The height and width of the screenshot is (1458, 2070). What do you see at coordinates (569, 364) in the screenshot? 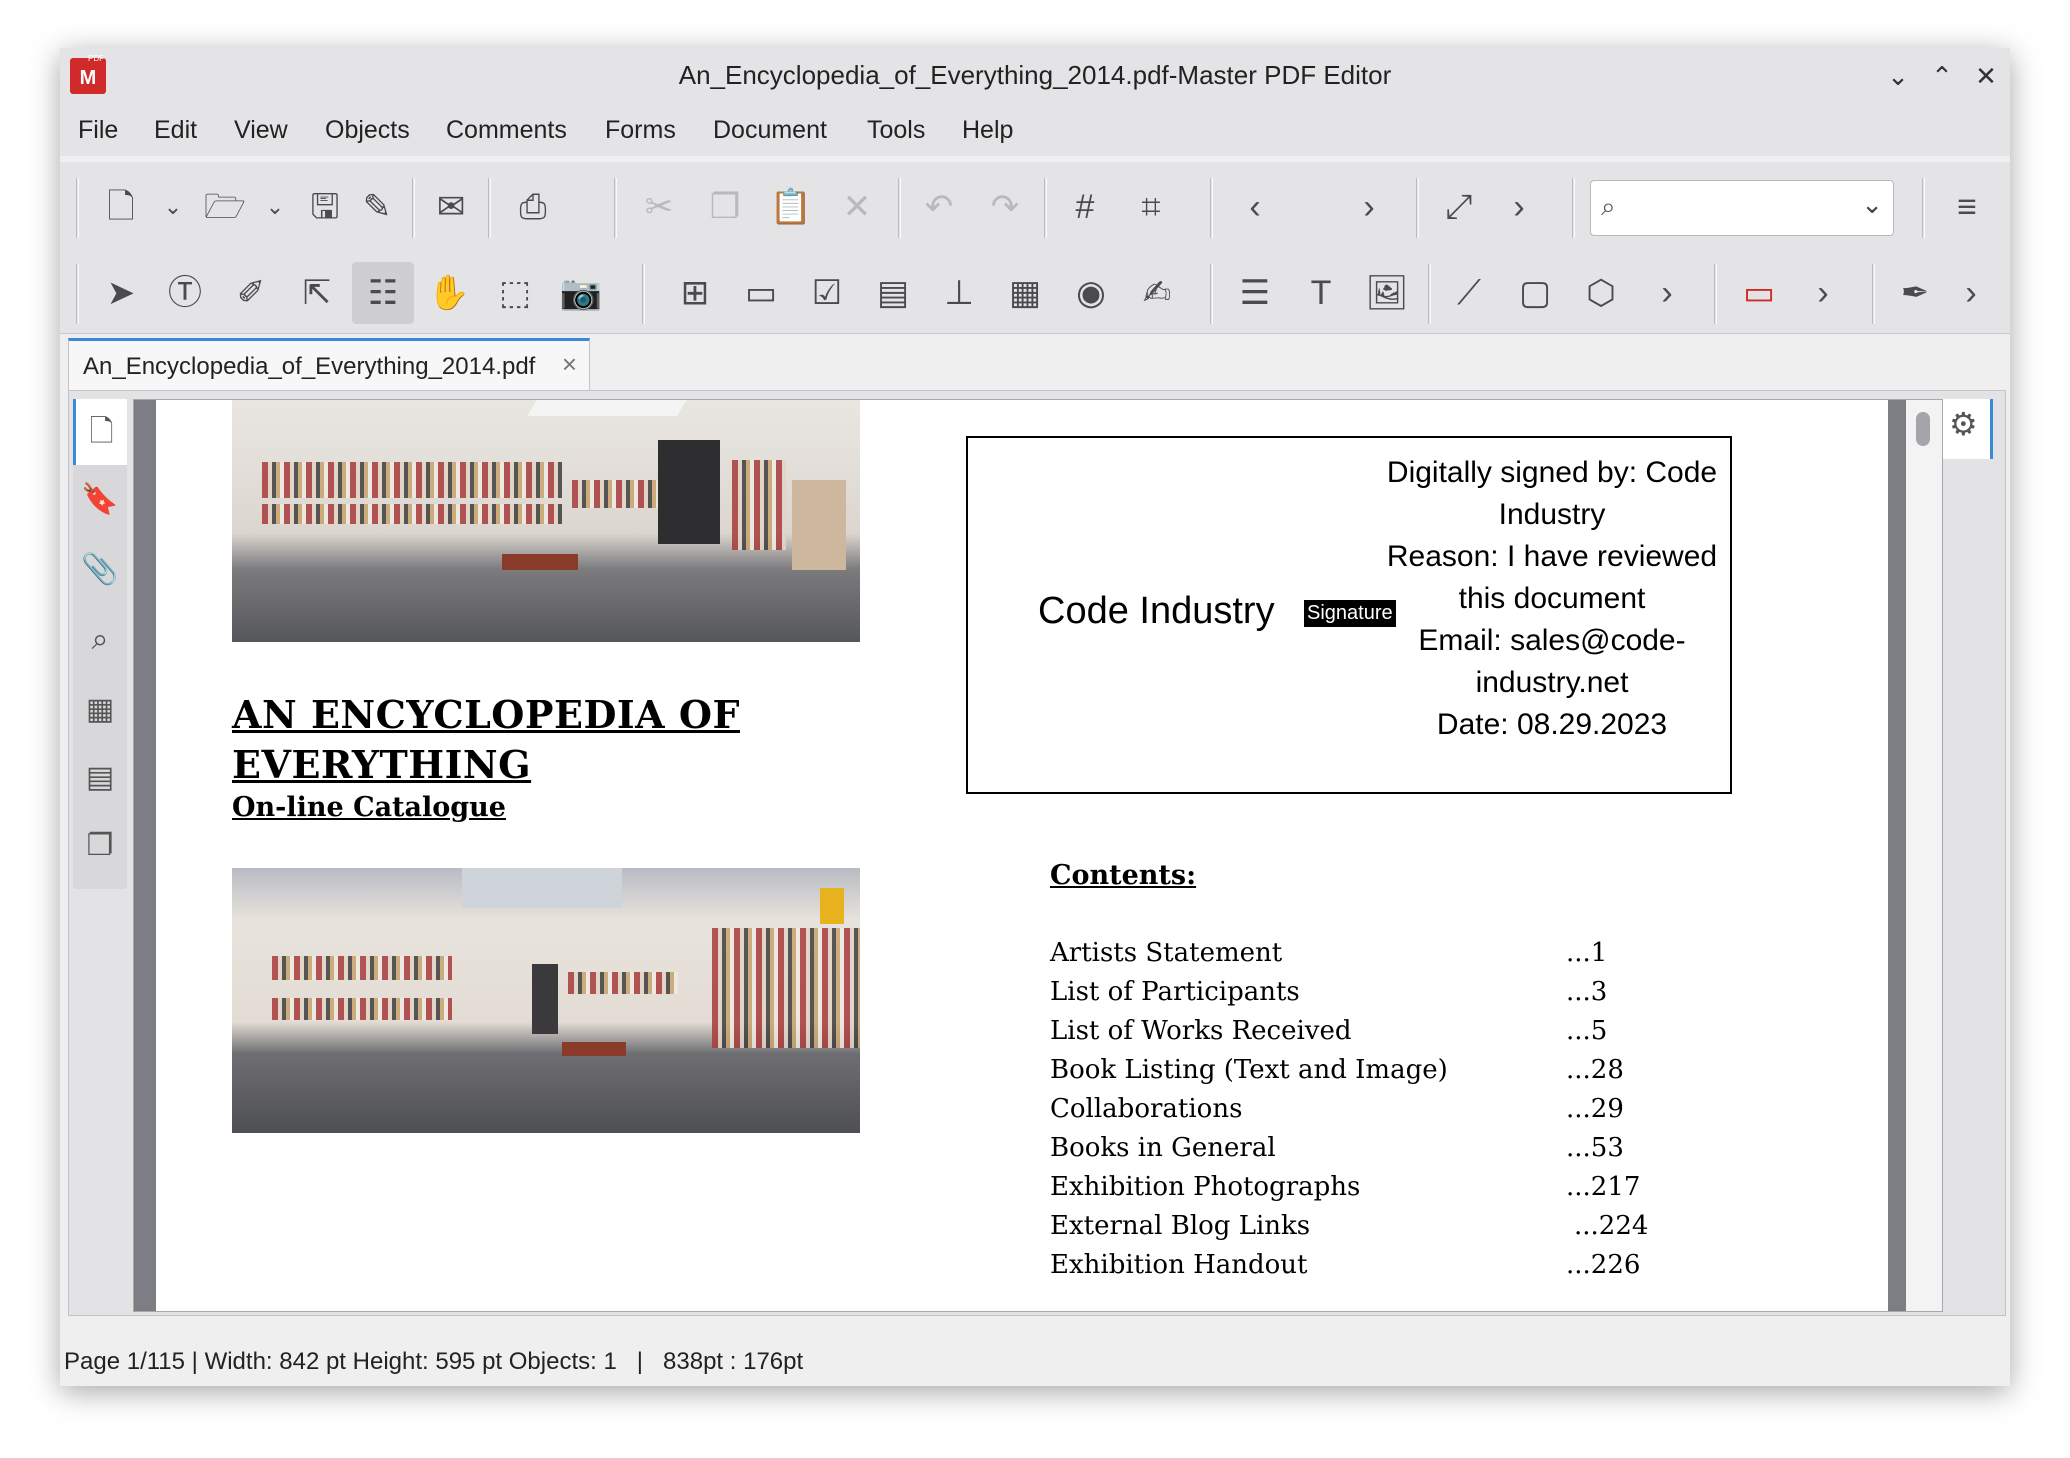
I see `close-tab-icon: ×` at bounding box center [569, 364].